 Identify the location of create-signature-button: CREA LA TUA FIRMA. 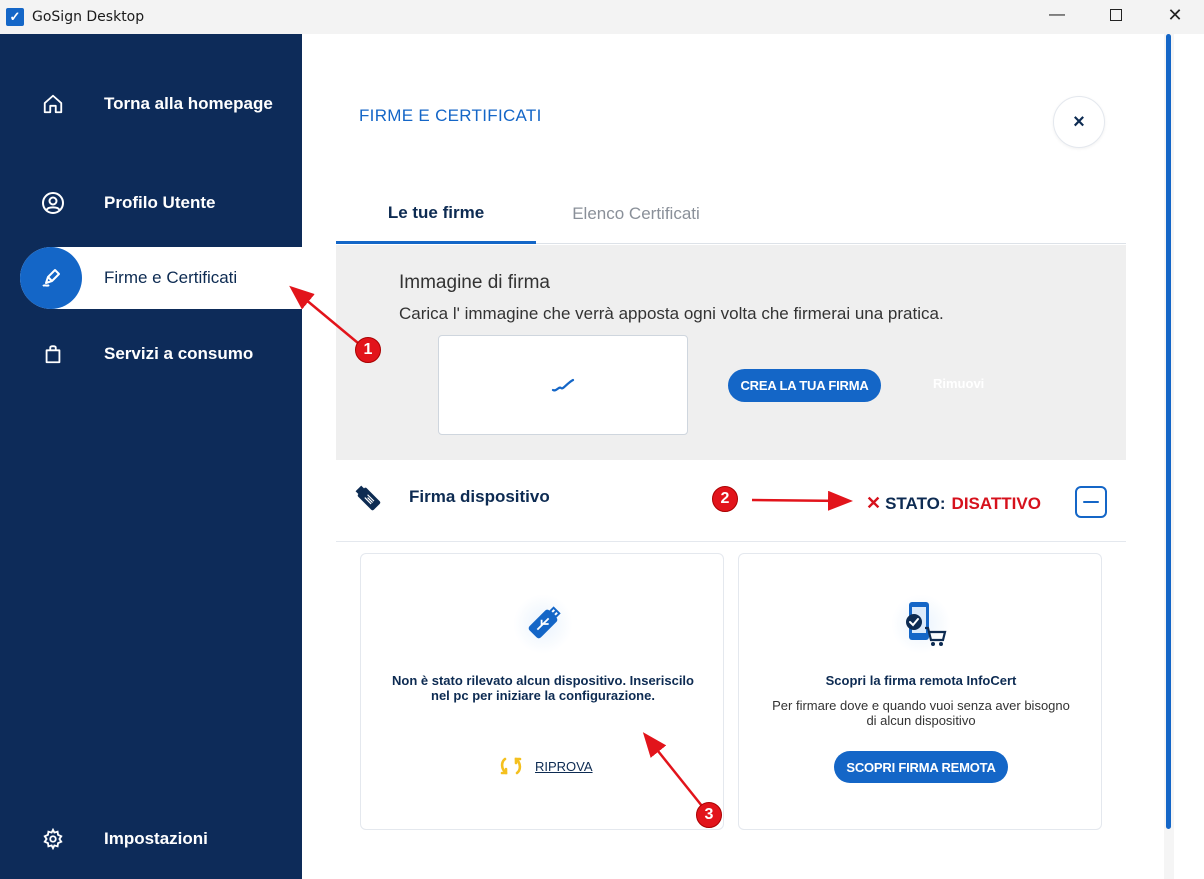
(804, 385).